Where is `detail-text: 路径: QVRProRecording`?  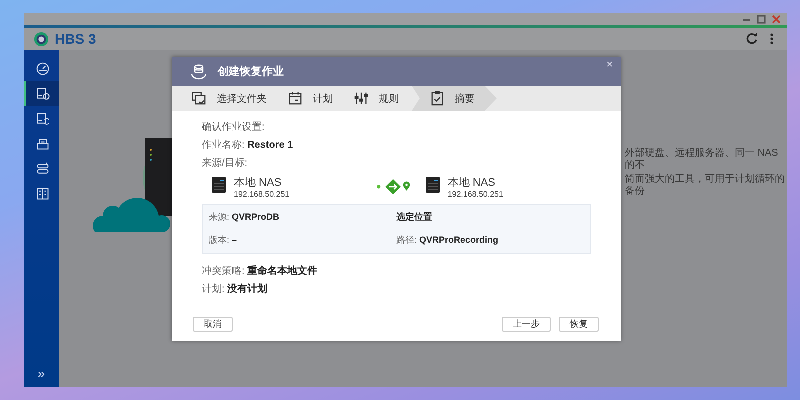 detail-text: 路径: QVRProRecording is located at coordinates (448, 240).